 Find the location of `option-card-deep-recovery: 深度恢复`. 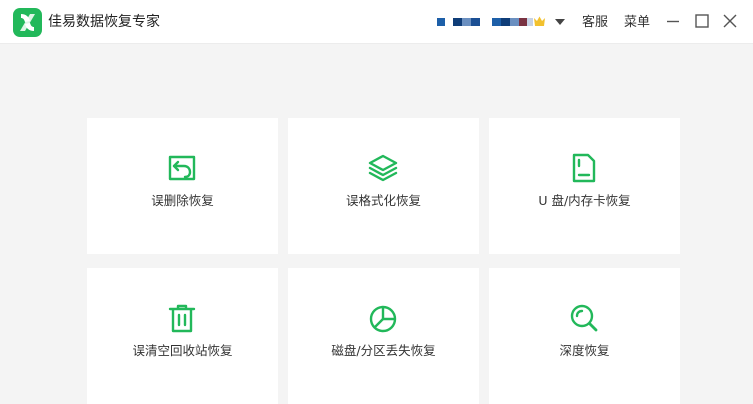

option-card-deep-recovery: 深度恢复 is located at coordinates (584, 336).